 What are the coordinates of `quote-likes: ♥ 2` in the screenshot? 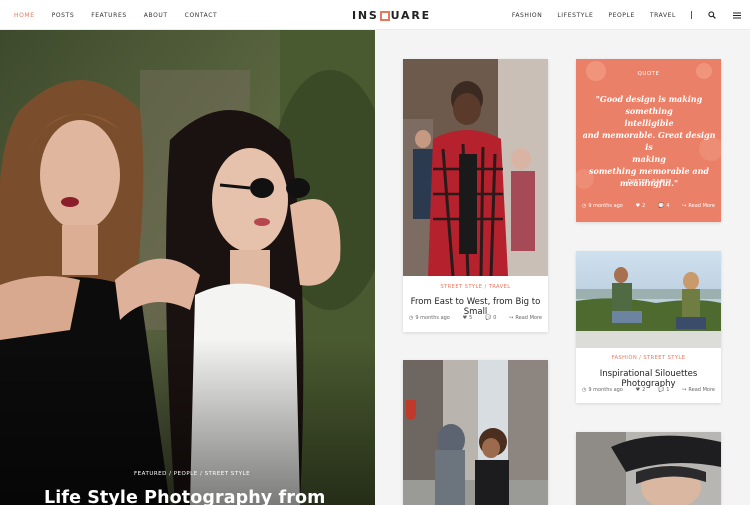 It's located at (641, 206).